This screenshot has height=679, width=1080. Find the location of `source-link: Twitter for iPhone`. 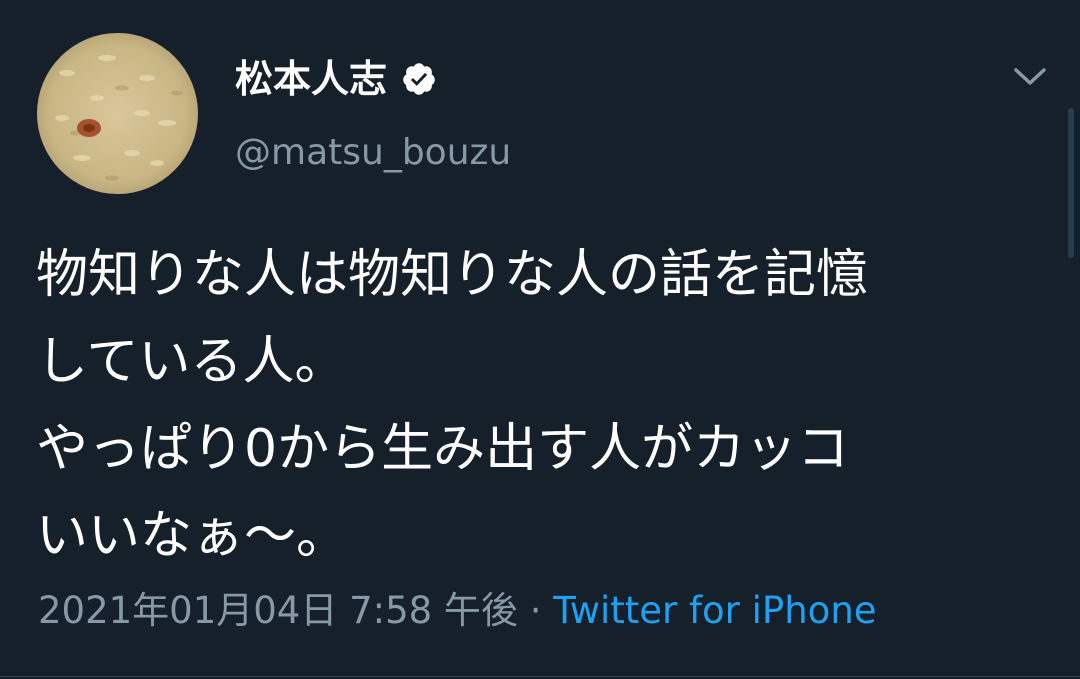

source-link: Twitter for iPhone is located at coordinates (714, 610).